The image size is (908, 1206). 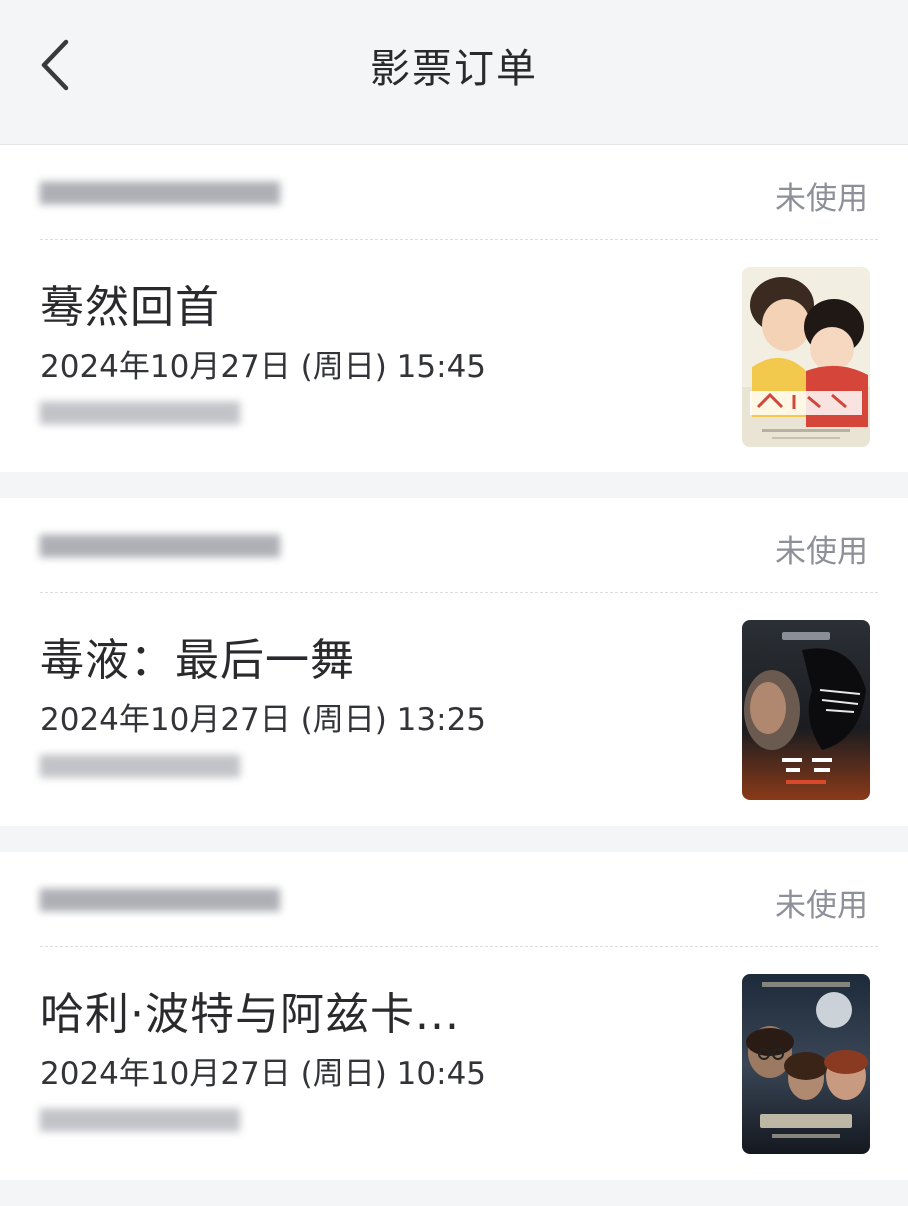 What do you see at coordinates (263, 1074) in the screenshot?
I see `showtime: 2024年10月27日 (周日) 10:45` at bounding box center [263, 1074].